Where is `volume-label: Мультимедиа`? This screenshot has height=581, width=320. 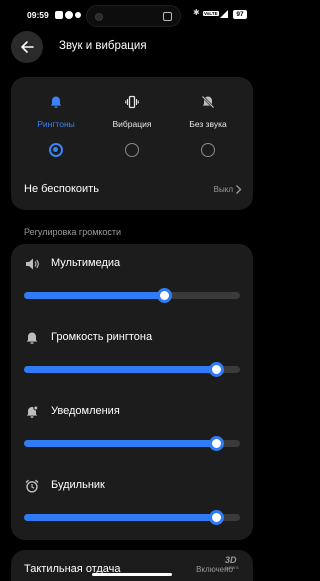 volume-label: Мультимедиа is located at coordinates (86, 263).